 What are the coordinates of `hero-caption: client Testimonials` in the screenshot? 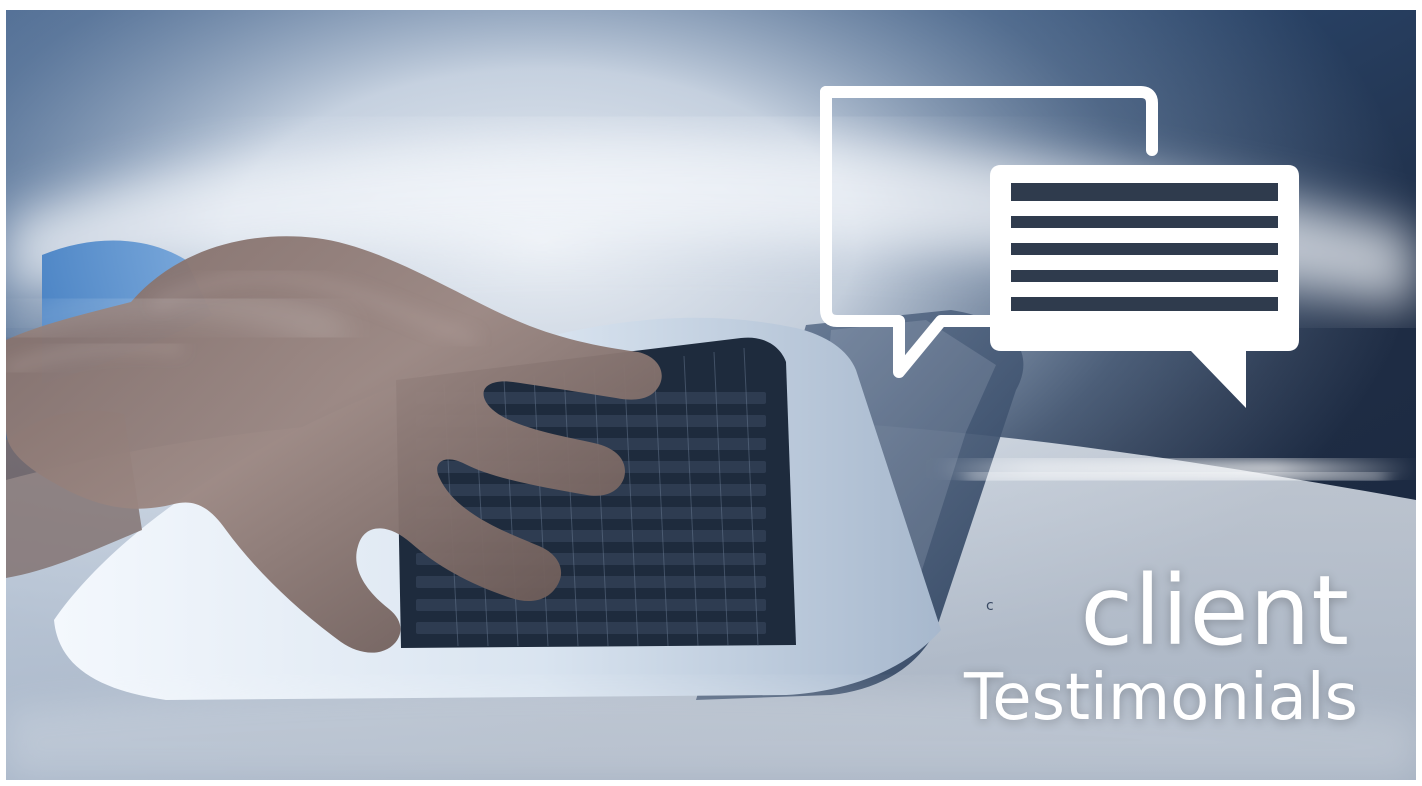 It's located at (1098, 647).